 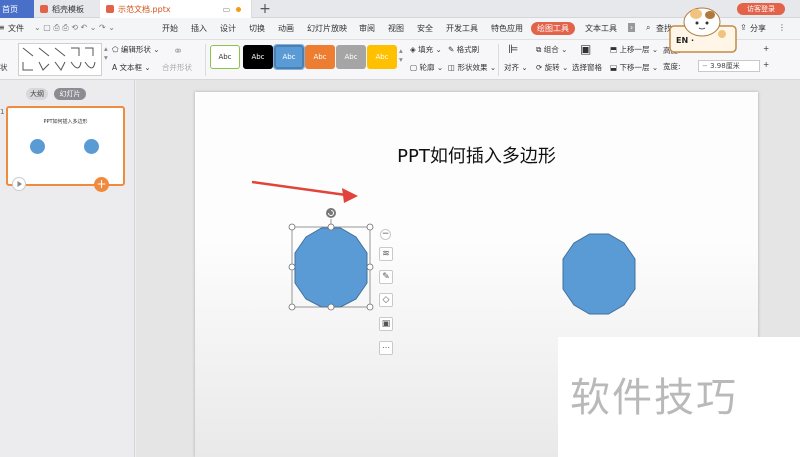 I want to click on rotate-handle-icon, so click(x=331, y=213).